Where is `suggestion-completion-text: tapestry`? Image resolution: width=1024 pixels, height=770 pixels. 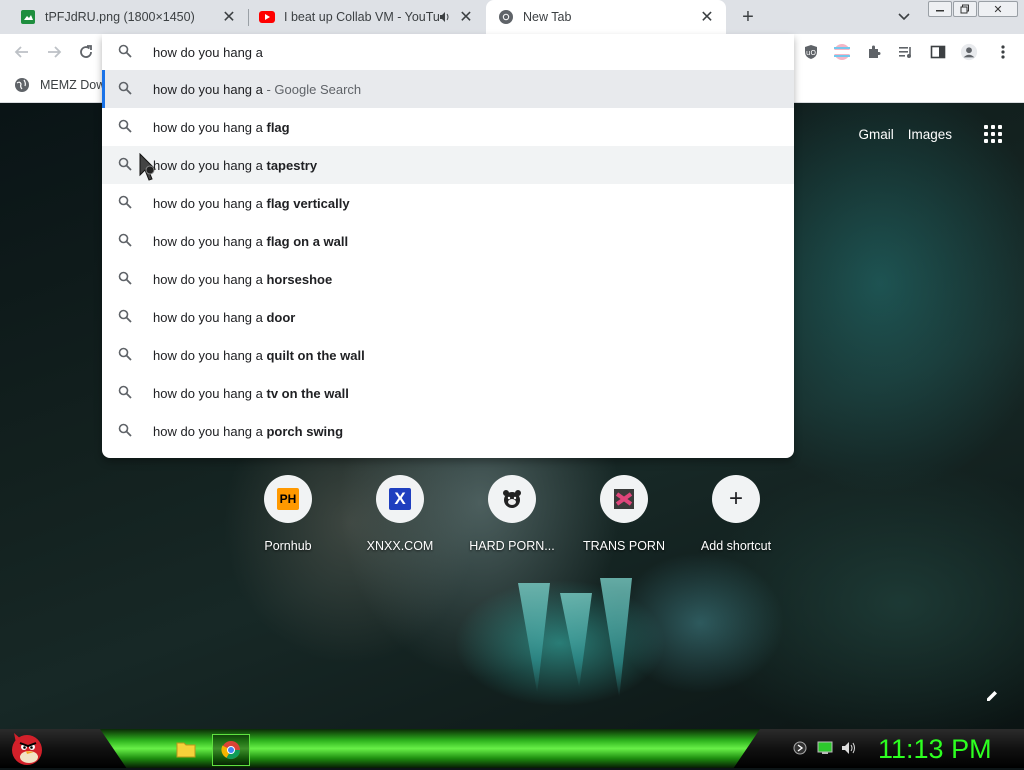
suggestion-completion-text: tapestry is located at coordinates (292, 165).